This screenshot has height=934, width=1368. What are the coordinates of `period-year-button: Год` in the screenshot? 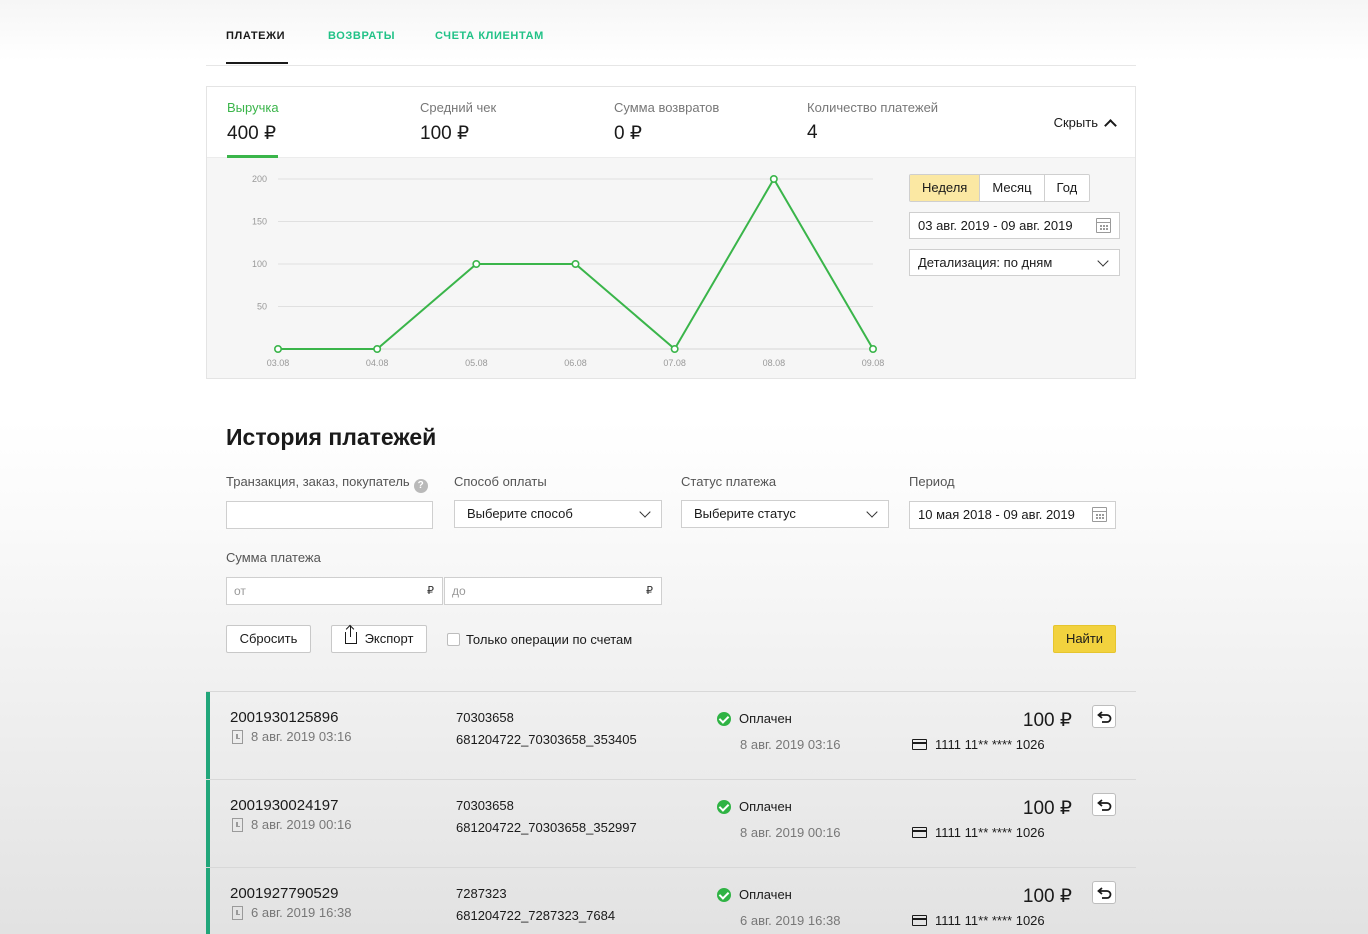 It's located at (1067, 188).